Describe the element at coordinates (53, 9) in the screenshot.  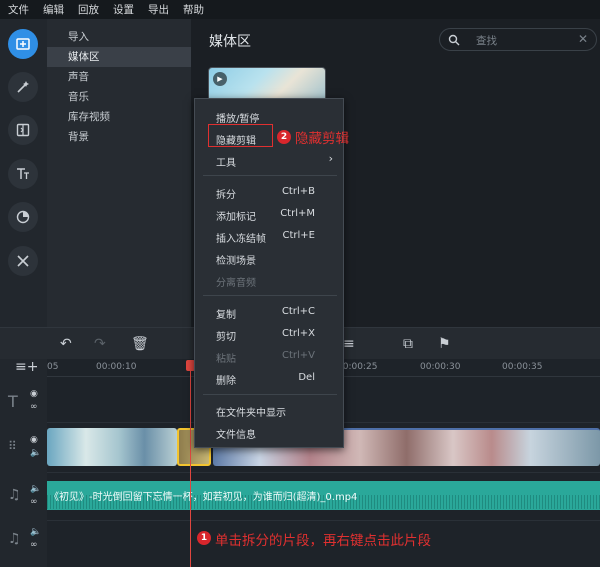
I see `menu-edit: 编辑` at that location.